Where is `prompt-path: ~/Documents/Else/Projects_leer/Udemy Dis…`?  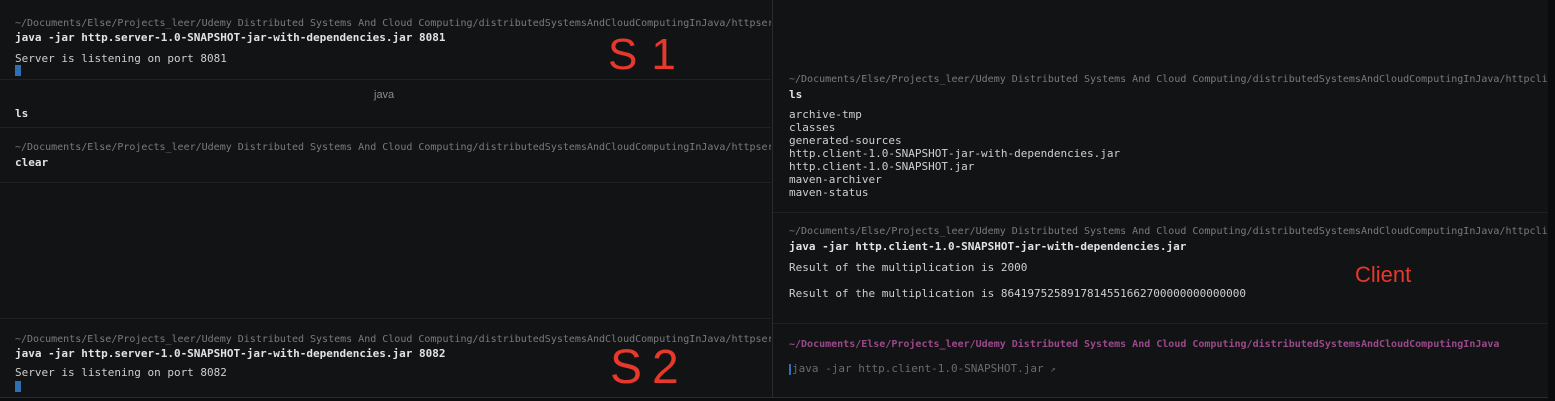 prompt-path: ~/Documents/Else/Projects_leer/Udemy Dis… is located at coordinates (1144, 344).